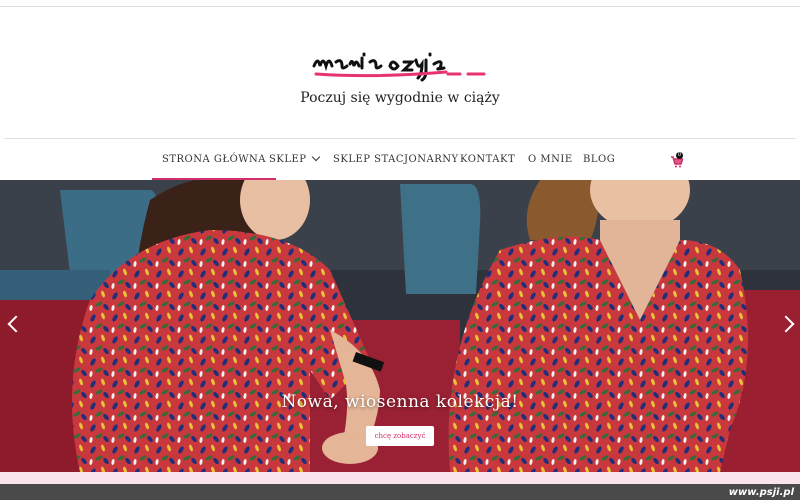  I want to click on site-tagline: Poczuj się wygodnie w ciąży, so click(400, 98).